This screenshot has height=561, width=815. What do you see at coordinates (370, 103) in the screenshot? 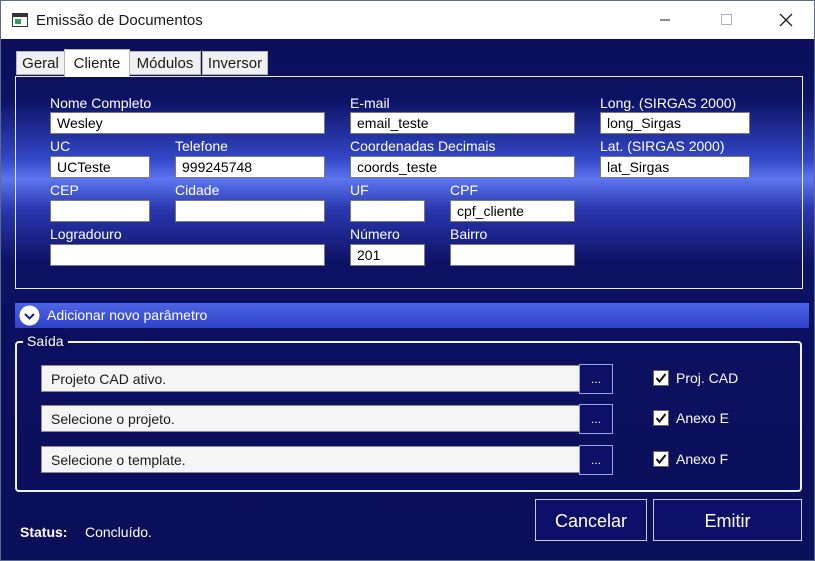
I see `email-label: E-mail` at bounding box center [370, 103].